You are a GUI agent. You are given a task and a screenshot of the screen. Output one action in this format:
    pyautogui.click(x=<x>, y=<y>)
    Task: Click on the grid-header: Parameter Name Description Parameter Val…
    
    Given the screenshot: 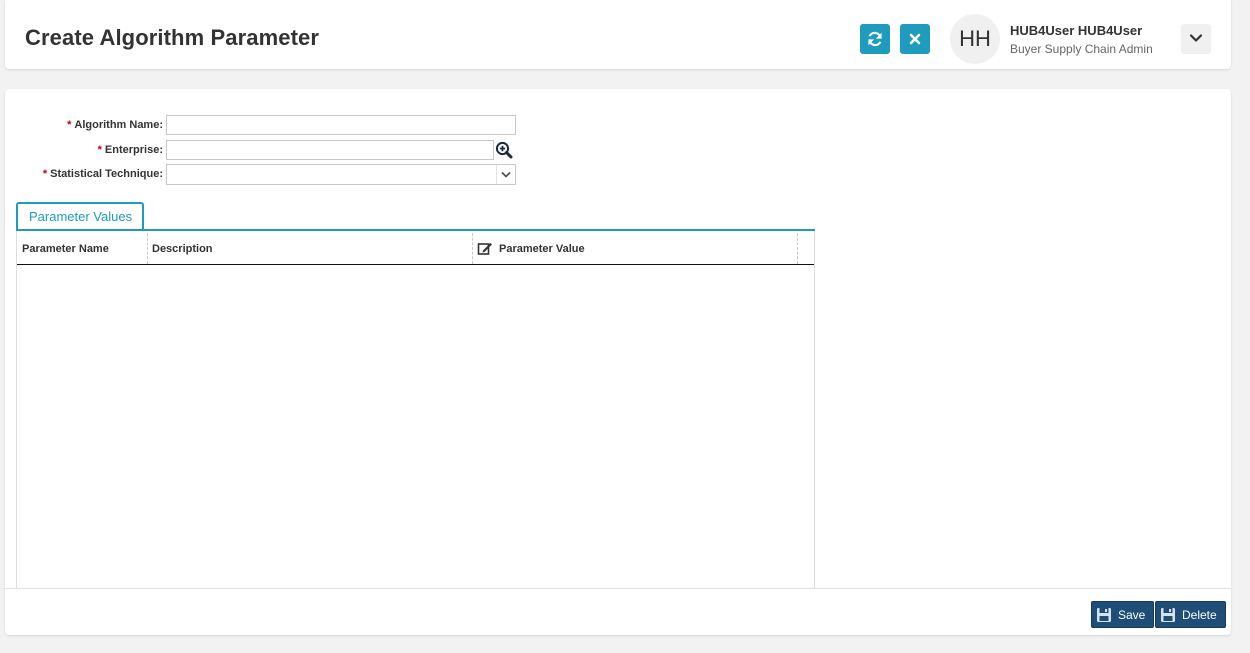 What is the action you would take?
    pyautogui.click(x=415, y=249)
    